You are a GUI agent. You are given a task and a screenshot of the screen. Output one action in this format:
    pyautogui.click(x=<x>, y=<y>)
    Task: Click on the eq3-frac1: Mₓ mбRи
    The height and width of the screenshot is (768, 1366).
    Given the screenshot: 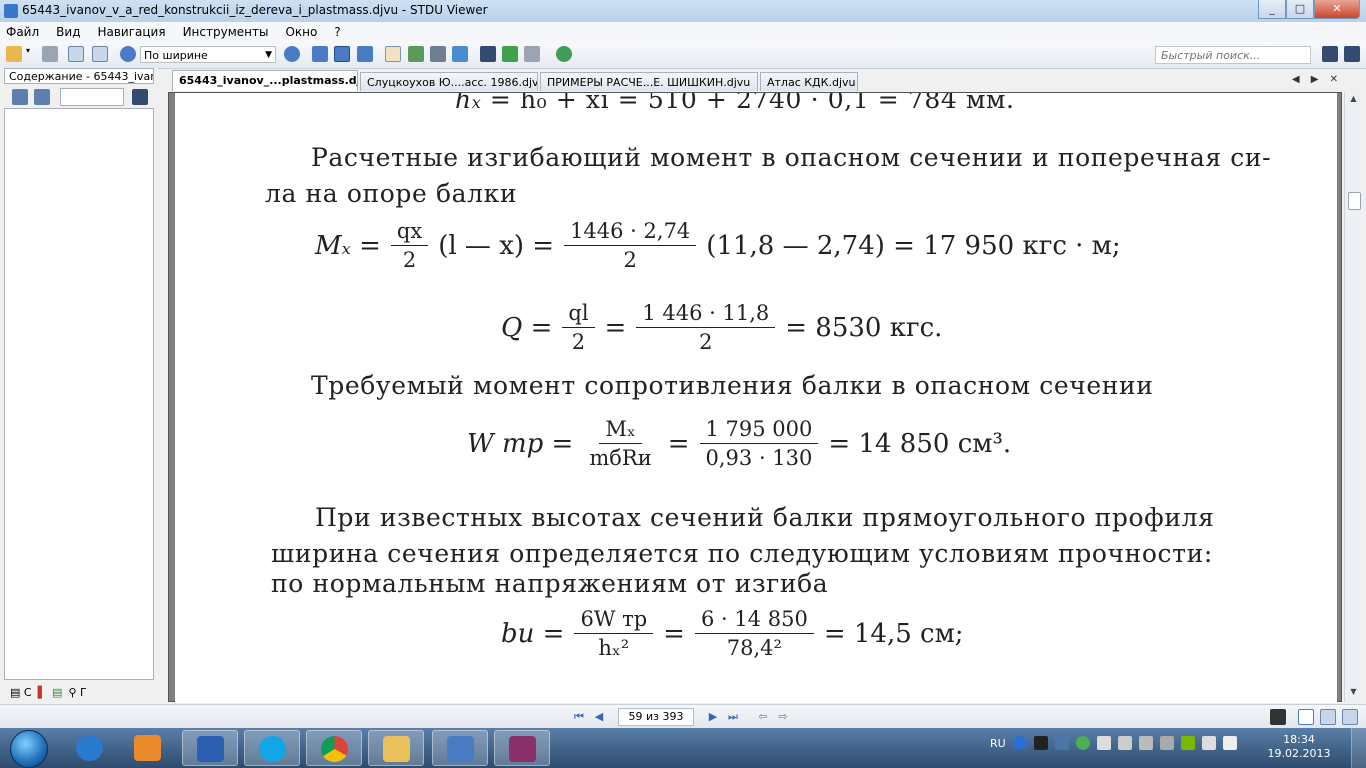 What is the action you would take?
    pyautogui.click(x=620, y=443)
    